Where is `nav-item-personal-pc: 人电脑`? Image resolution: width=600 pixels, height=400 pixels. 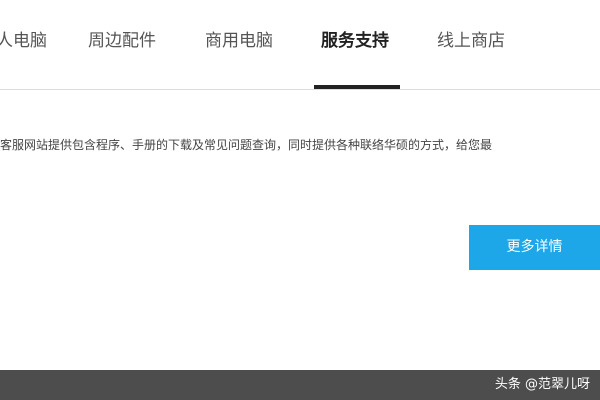
nav-item-personal-pc: 人电脑 is located at coordinates (23, 41).